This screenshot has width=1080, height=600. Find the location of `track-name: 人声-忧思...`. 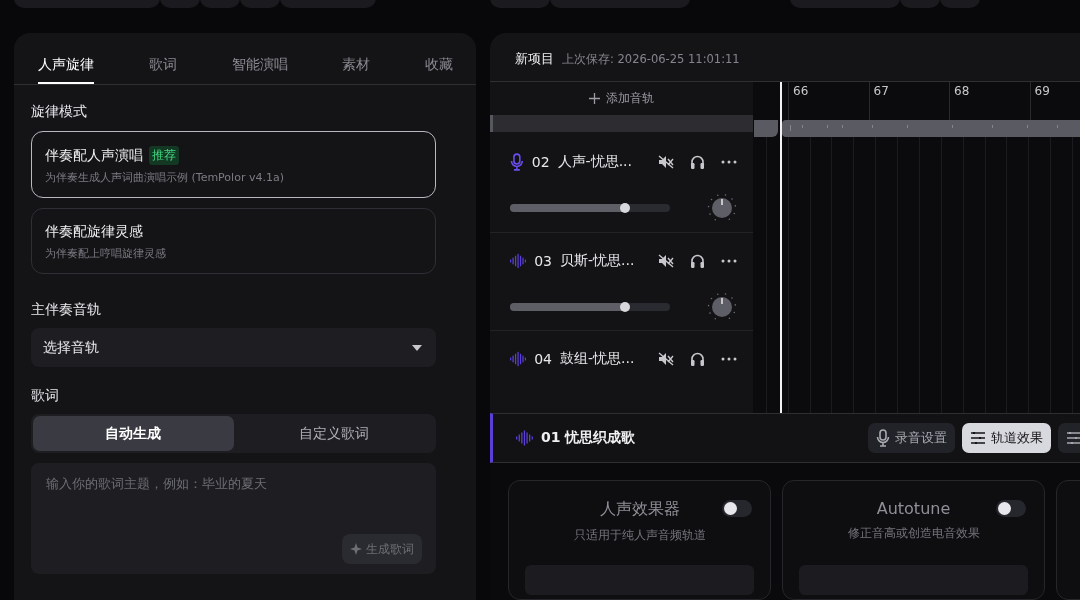

track-name: 人声-忧思... is located at coordinates (595, 161).